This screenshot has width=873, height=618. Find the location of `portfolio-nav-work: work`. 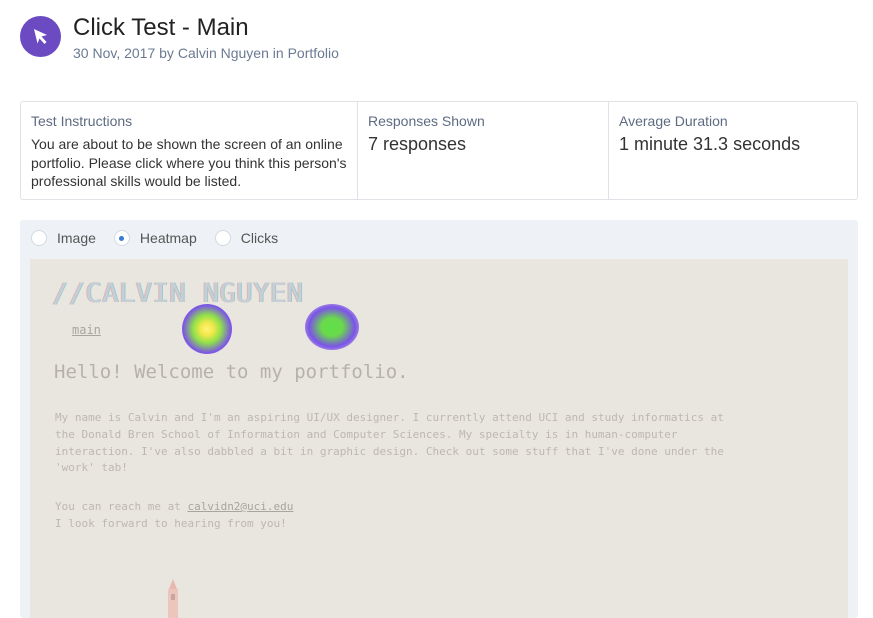

portfolio-nav-work: work is located at coordinates (205, 330).